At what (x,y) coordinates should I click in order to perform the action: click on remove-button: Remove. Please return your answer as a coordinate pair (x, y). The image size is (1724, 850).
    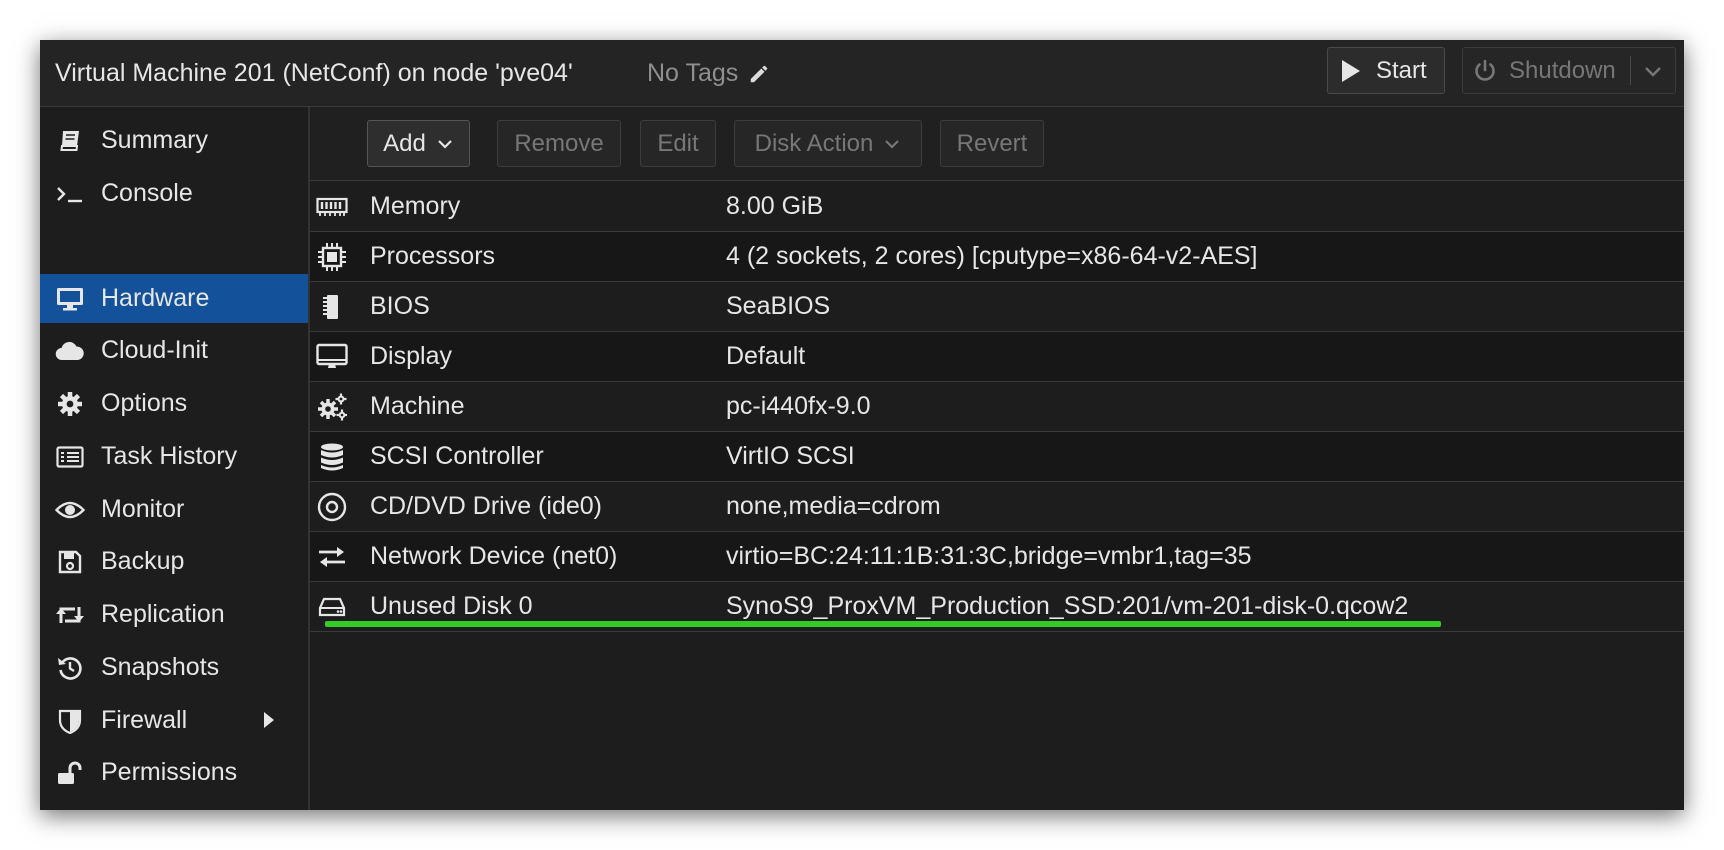
    Looking at the image, I should click on (559, 143).